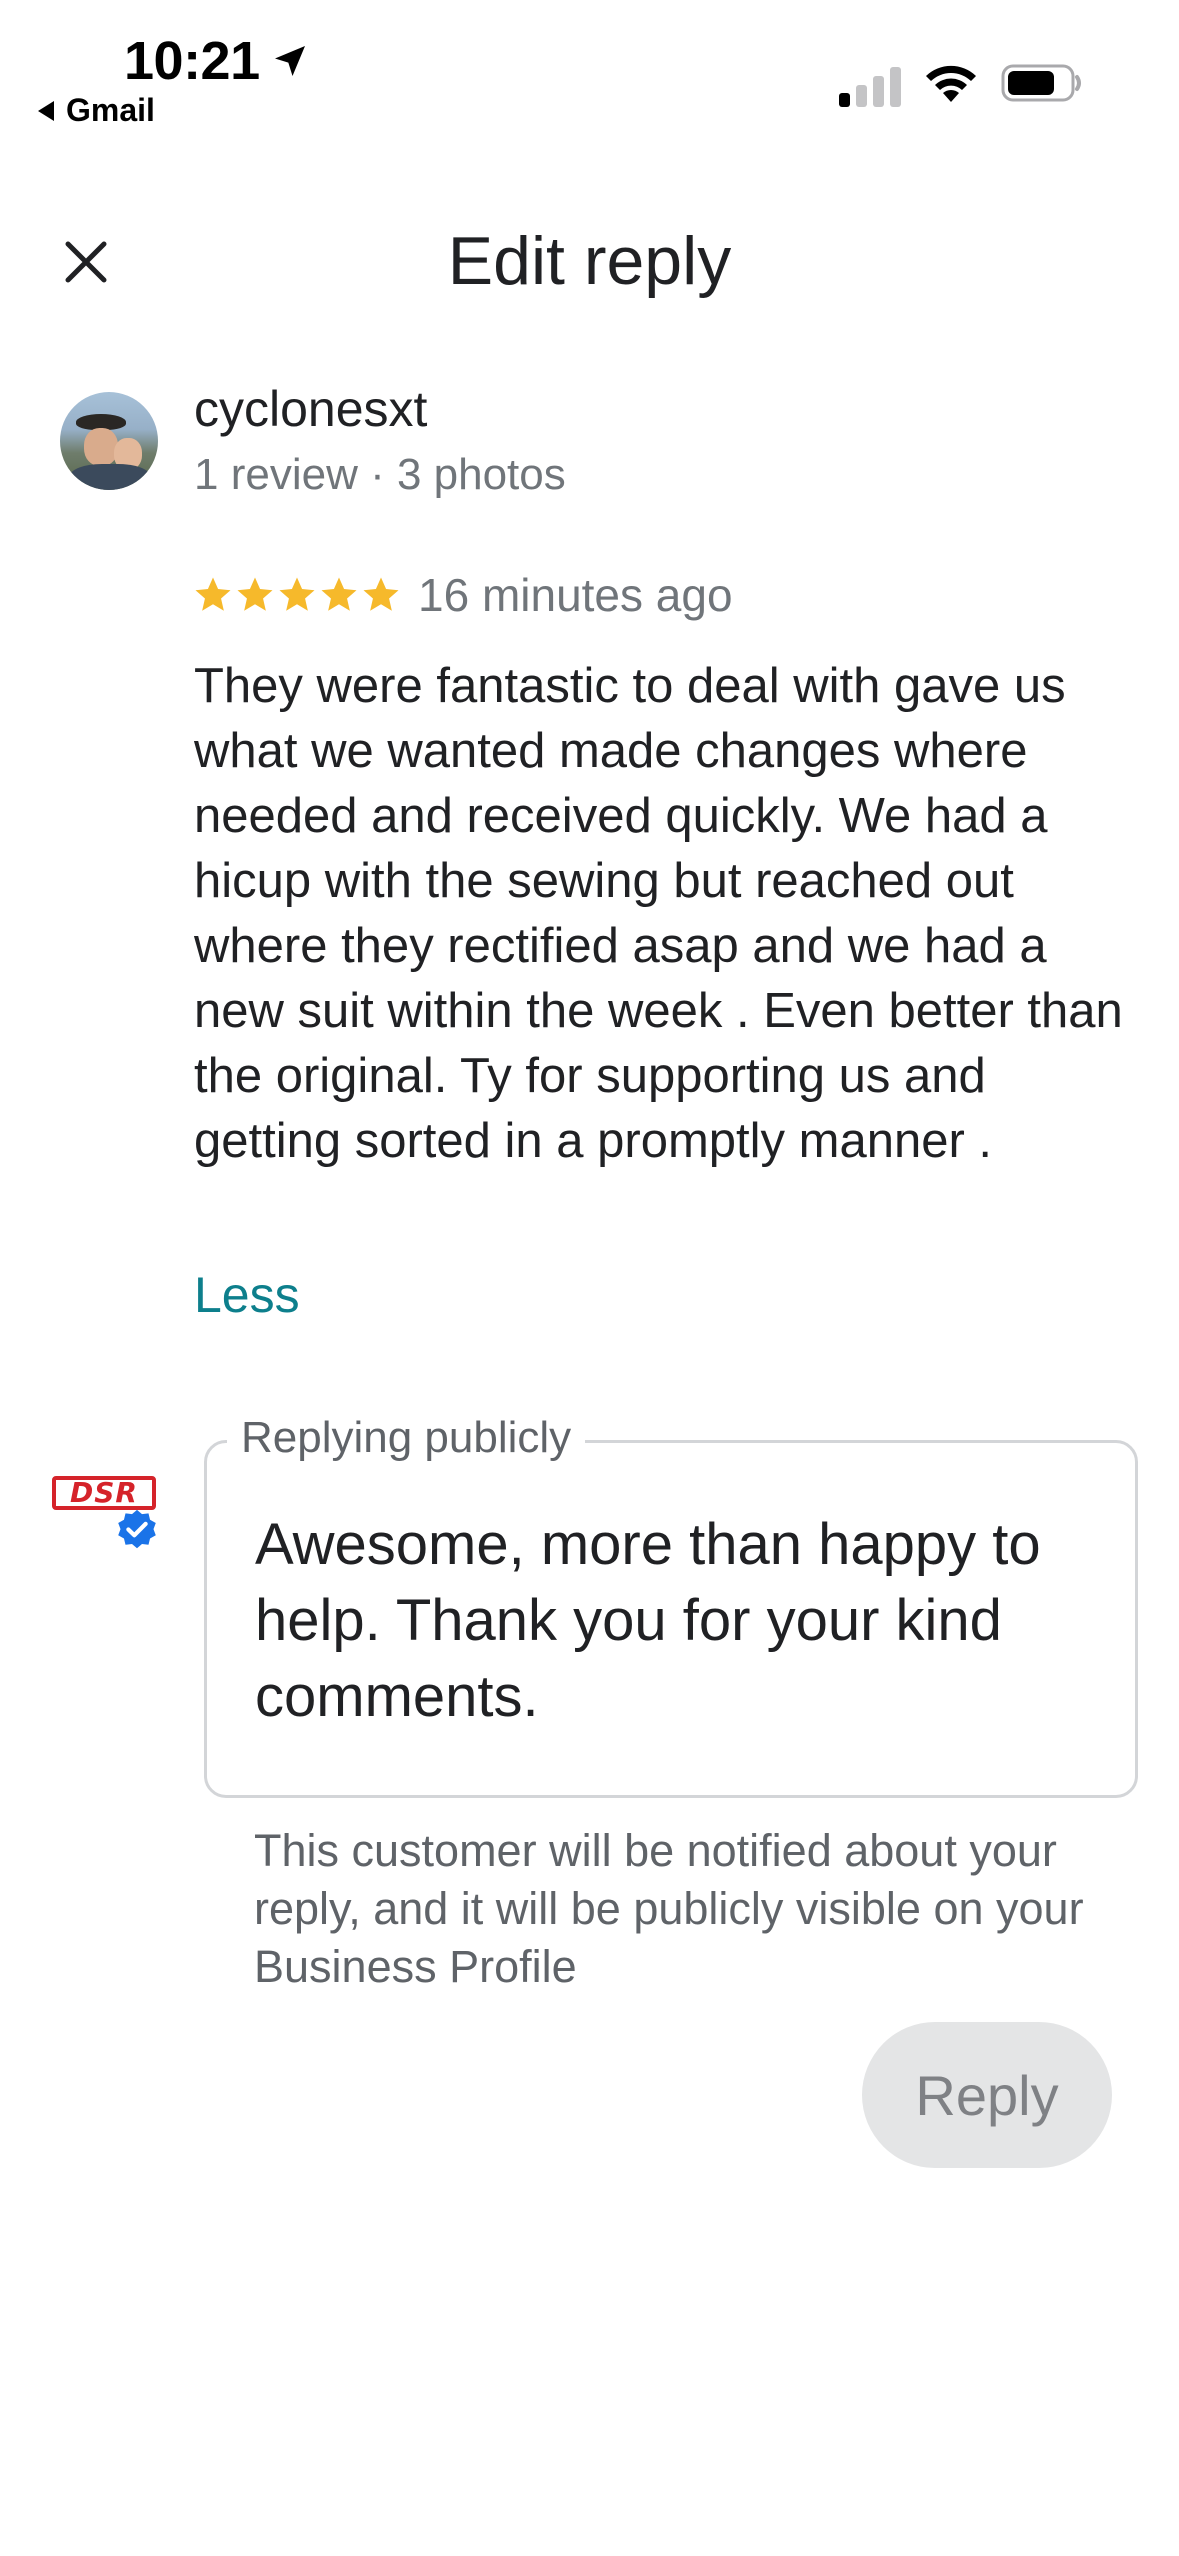  Describe the element at coordinates (109, 441) in the screenshot. I see `reviewer-avatar` at that location.